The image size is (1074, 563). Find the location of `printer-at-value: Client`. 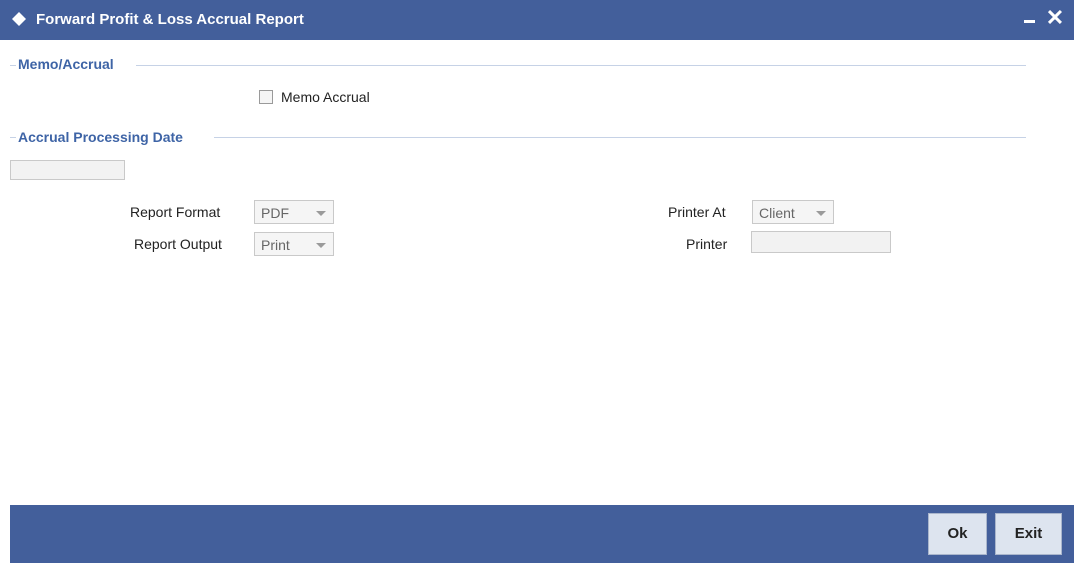

printer-at-value: Client is located at coordinates (777, 213).